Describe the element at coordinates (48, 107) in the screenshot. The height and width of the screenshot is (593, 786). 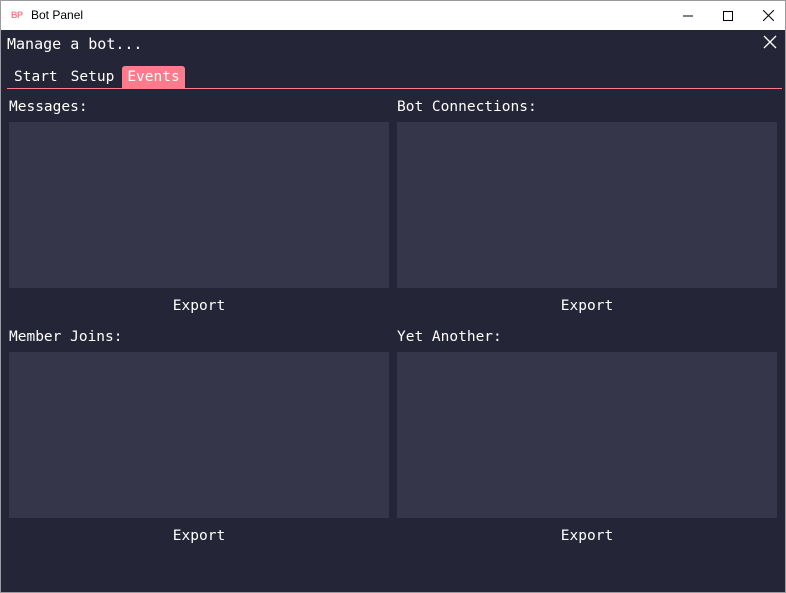
I see `messages-label: Messages:` at that location.